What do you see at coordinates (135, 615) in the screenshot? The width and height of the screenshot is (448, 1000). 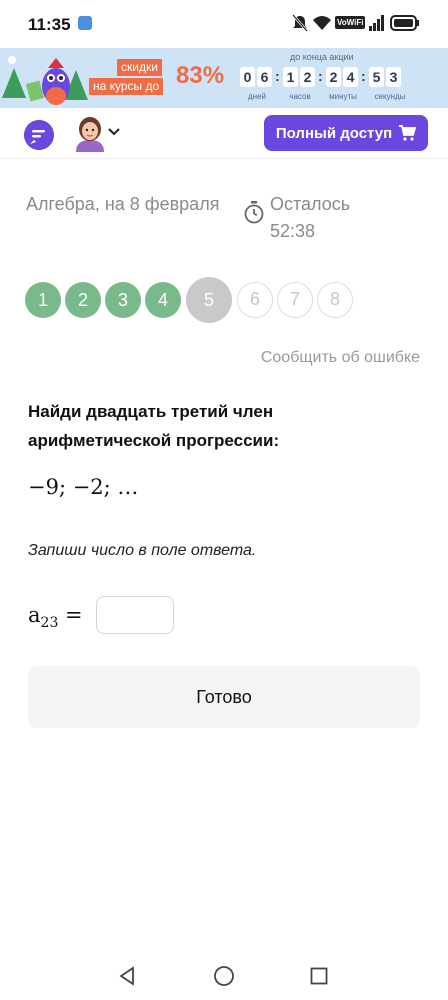 I see `answer-input` at bounding box center [135, 615].